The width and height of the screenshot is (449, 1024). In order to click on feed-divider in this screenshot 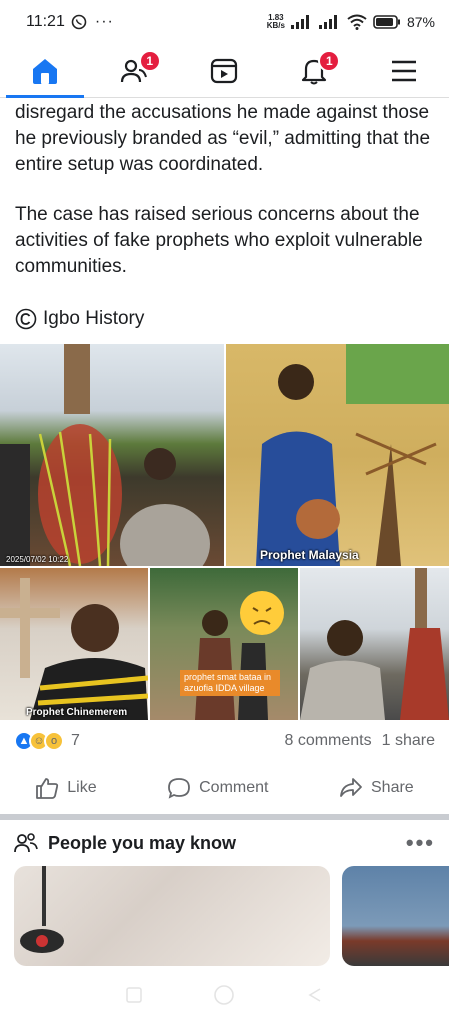, I will do `click(224, 817)`.